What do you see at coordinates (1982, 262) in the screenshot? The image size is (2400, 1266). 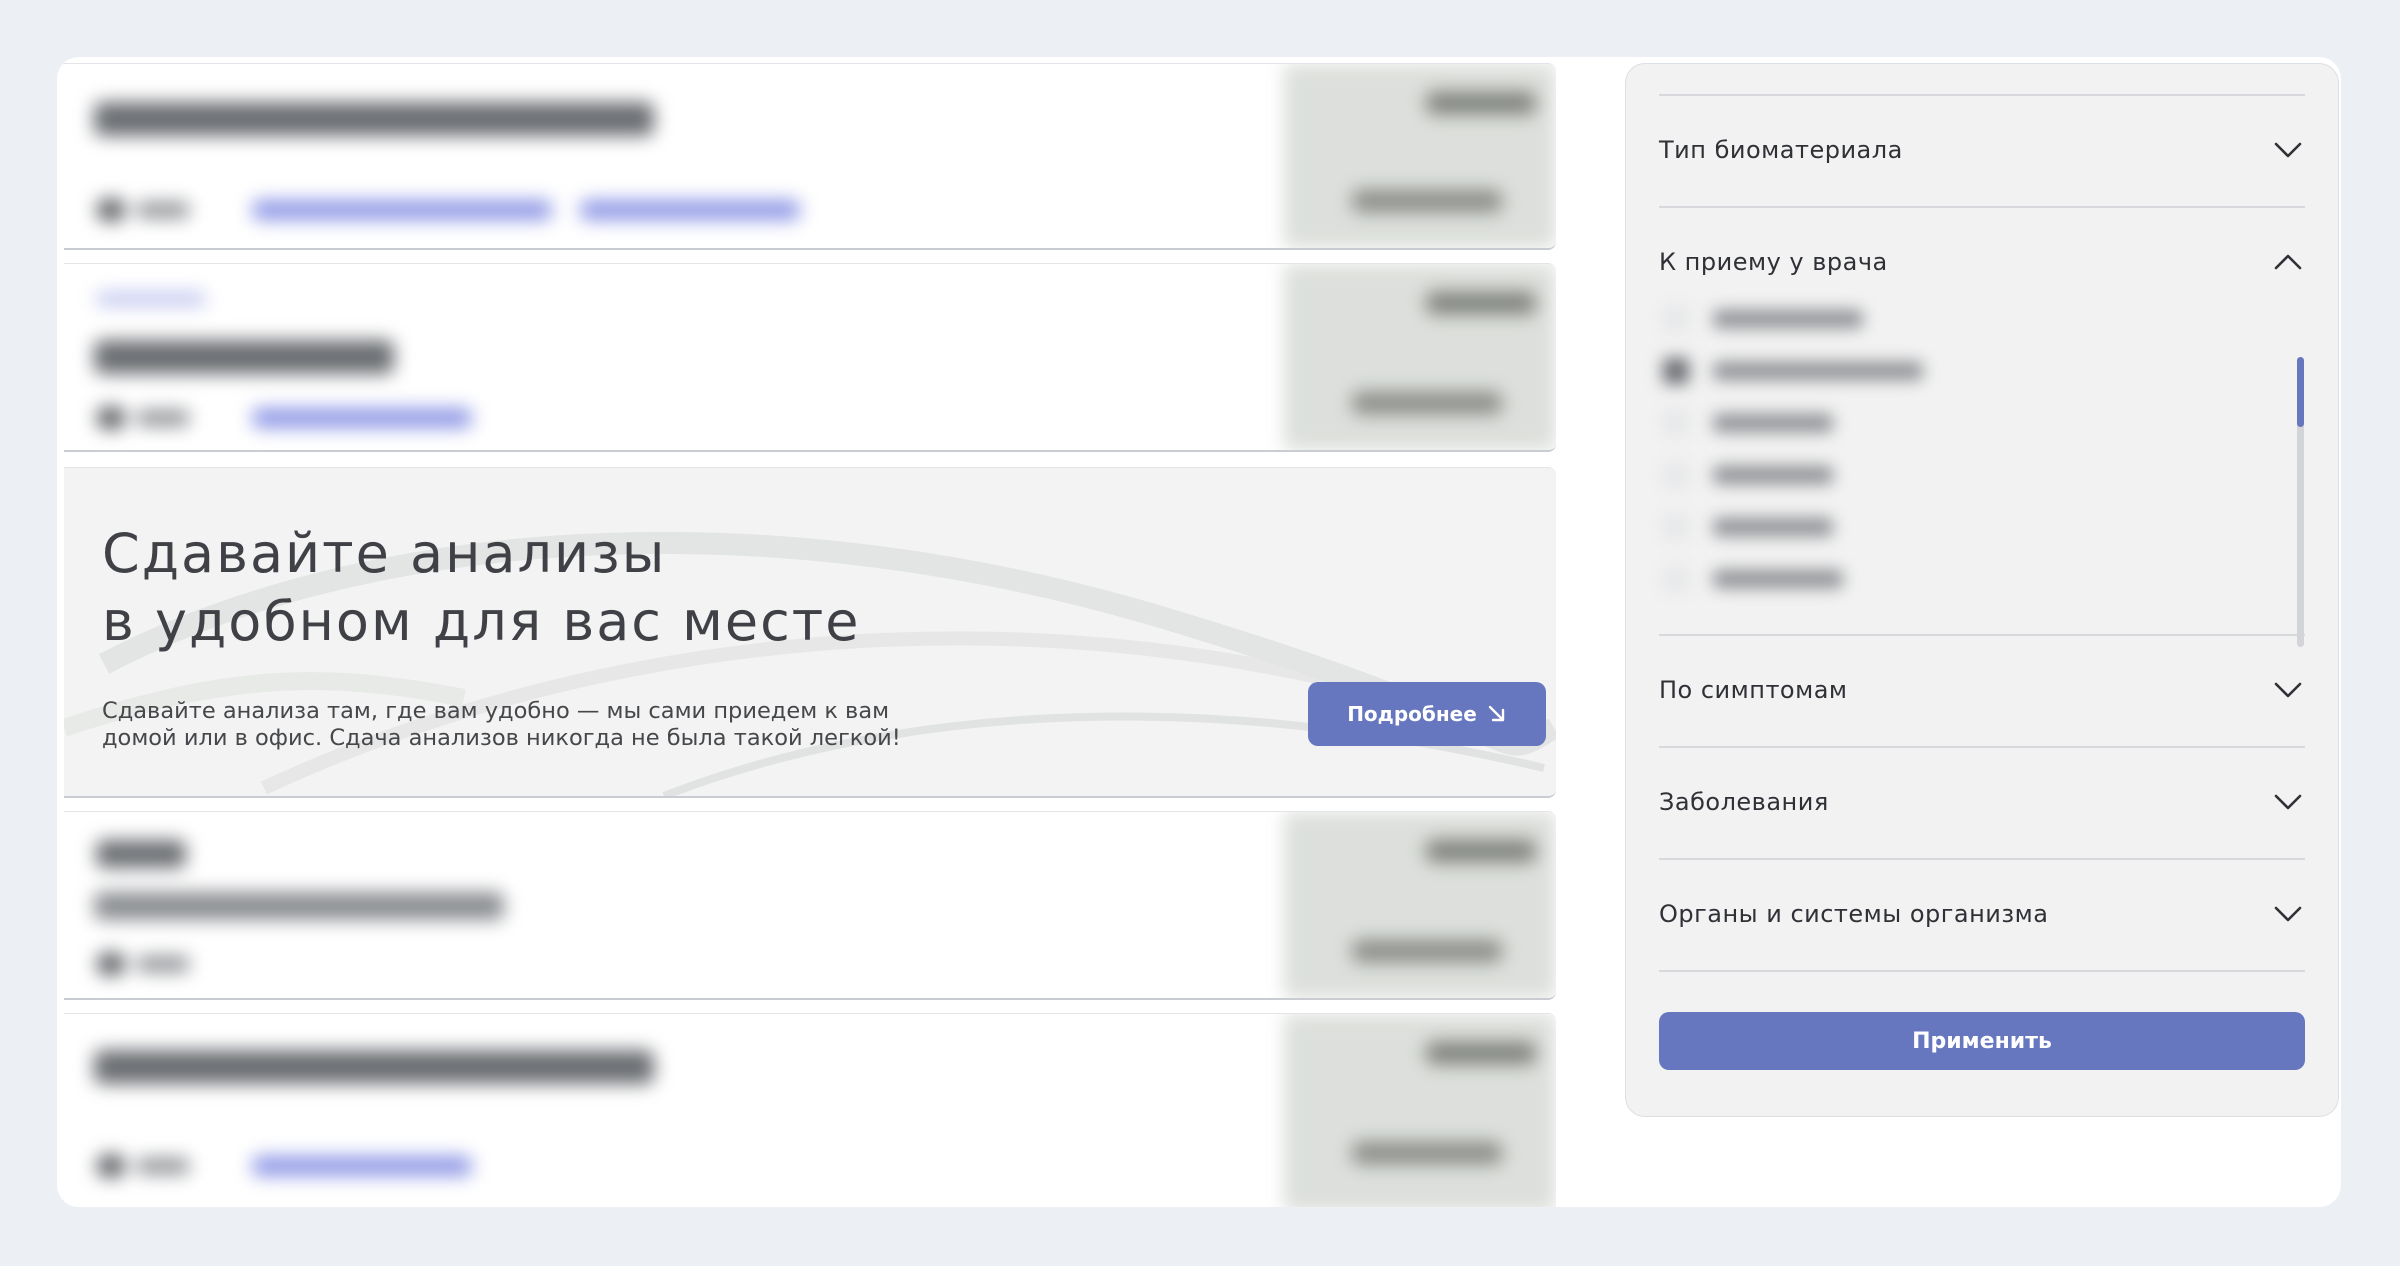 I see `filter-section-doctor-visit: К приему у врача` at bounding box center [1982, 262].